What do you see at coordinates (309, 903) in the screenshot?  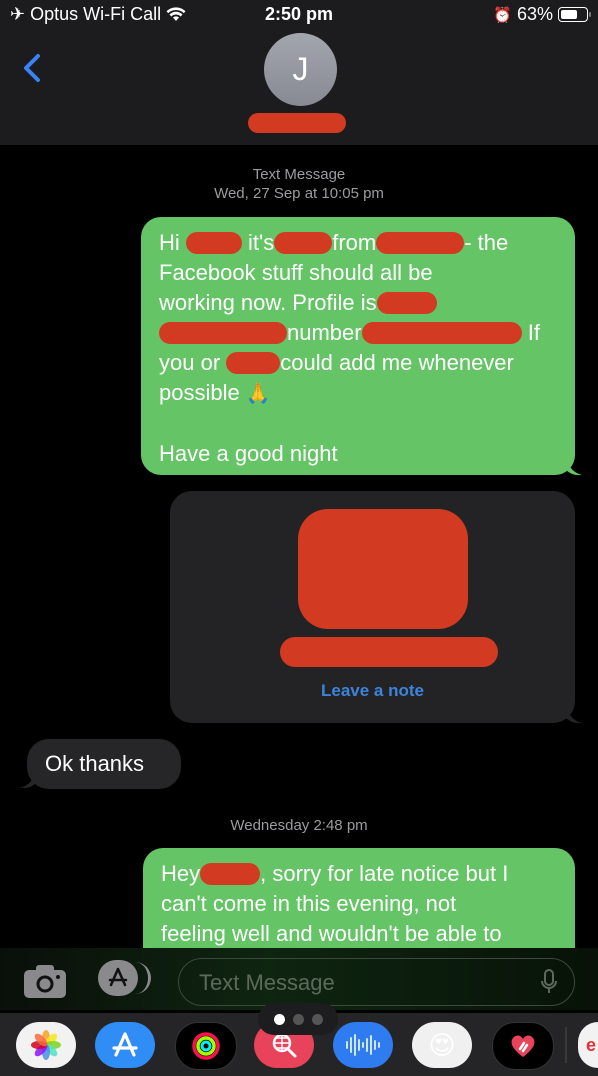 I see `msg-text: can't come in this evening, not` at bounding box center [309, 903].